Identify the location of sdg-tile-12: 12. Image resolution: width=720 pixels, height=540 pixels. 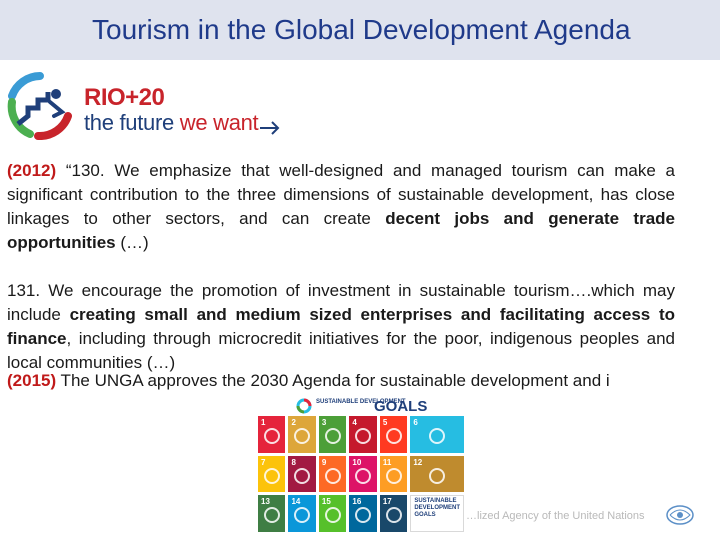
(437, 474).